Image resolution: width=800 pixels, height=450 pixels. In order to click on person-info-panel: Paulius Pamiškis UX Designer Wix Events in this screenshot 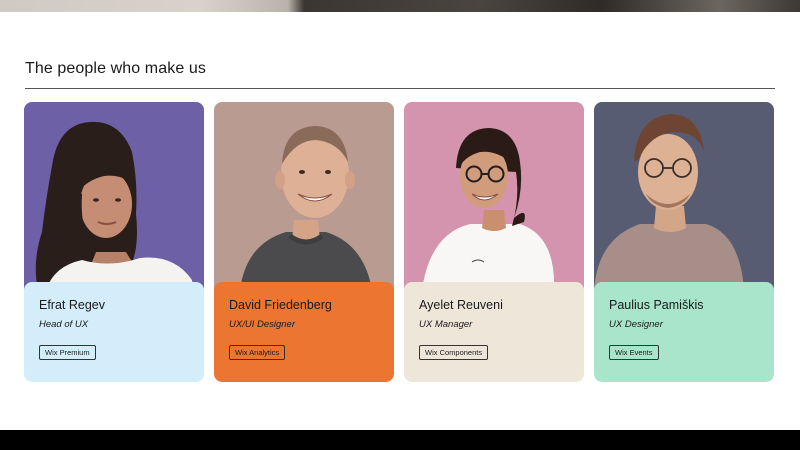, I will do `click(684, 332)`.